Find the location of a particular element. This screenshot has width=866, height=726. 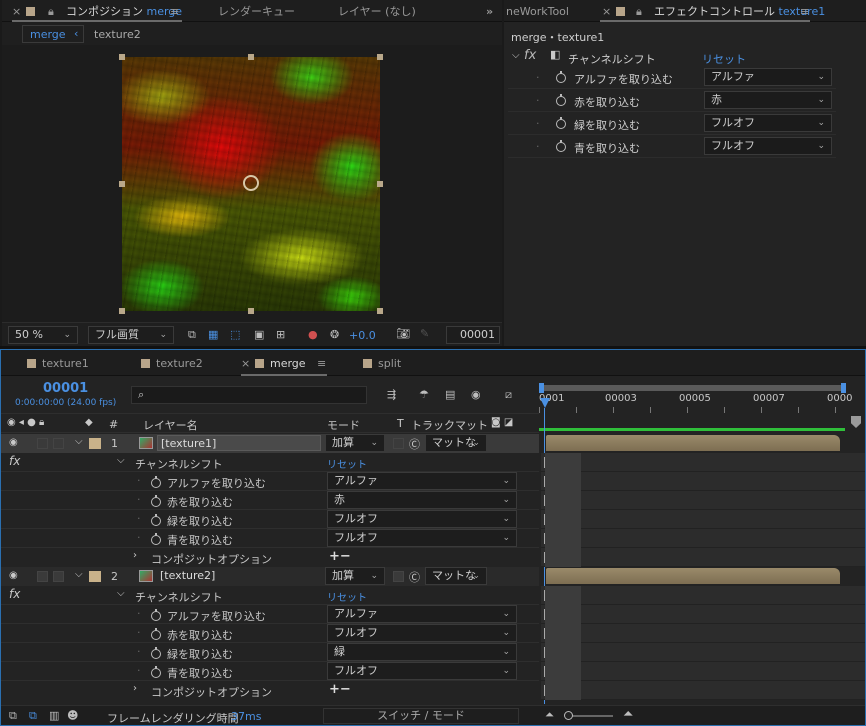

layer-row: ◉ ⌵ 2 [texture2] 加算 ⌄ Ⓒ マットな ⌄ is located at coordinates (270, 576).